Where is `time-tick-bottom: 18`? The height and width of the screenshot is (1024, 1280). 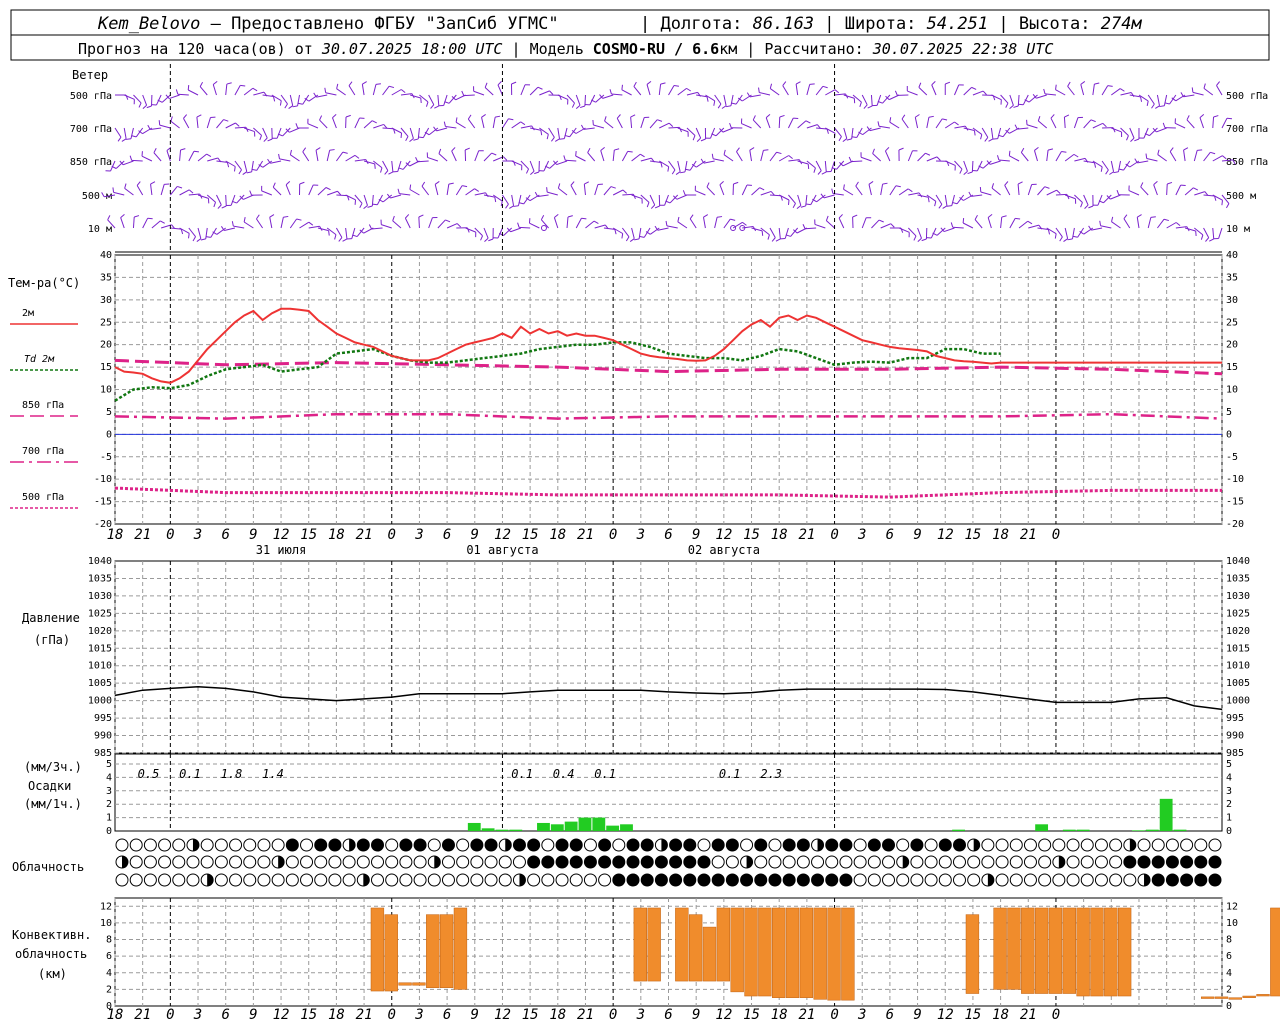
time-tick-bottom: 18 is located at coordinates (779, 1015).